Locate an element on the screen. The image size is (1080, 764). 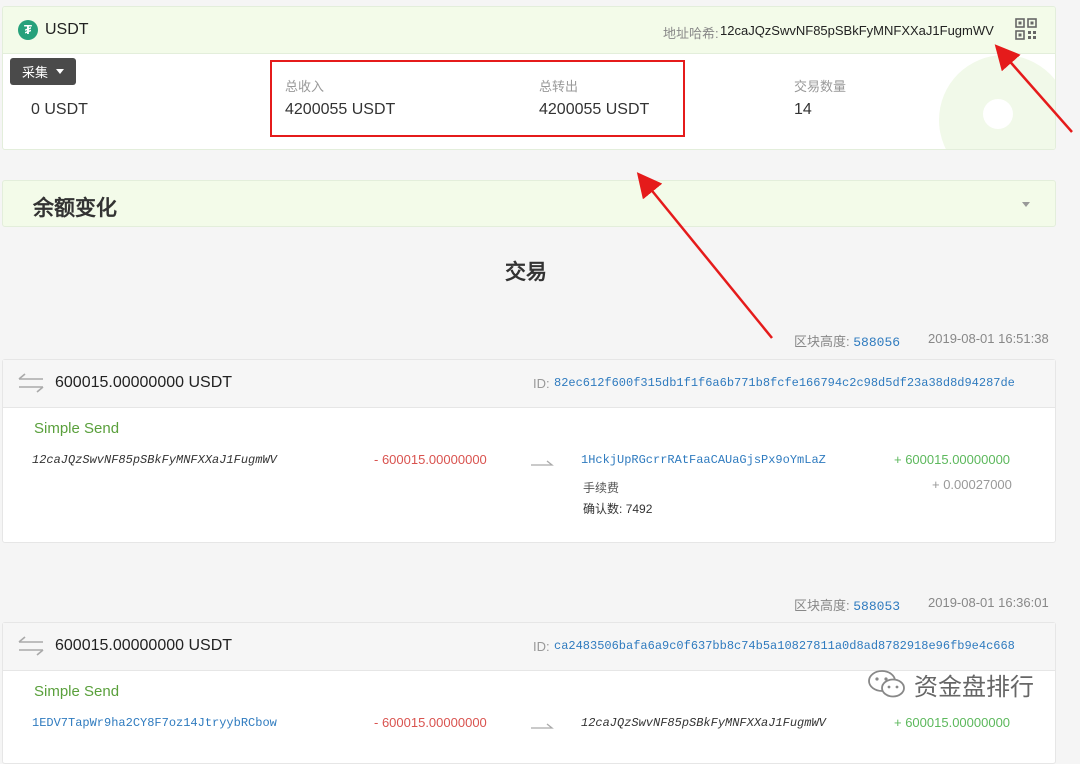
qr-code-icon is located at coordinates (1026, 29).